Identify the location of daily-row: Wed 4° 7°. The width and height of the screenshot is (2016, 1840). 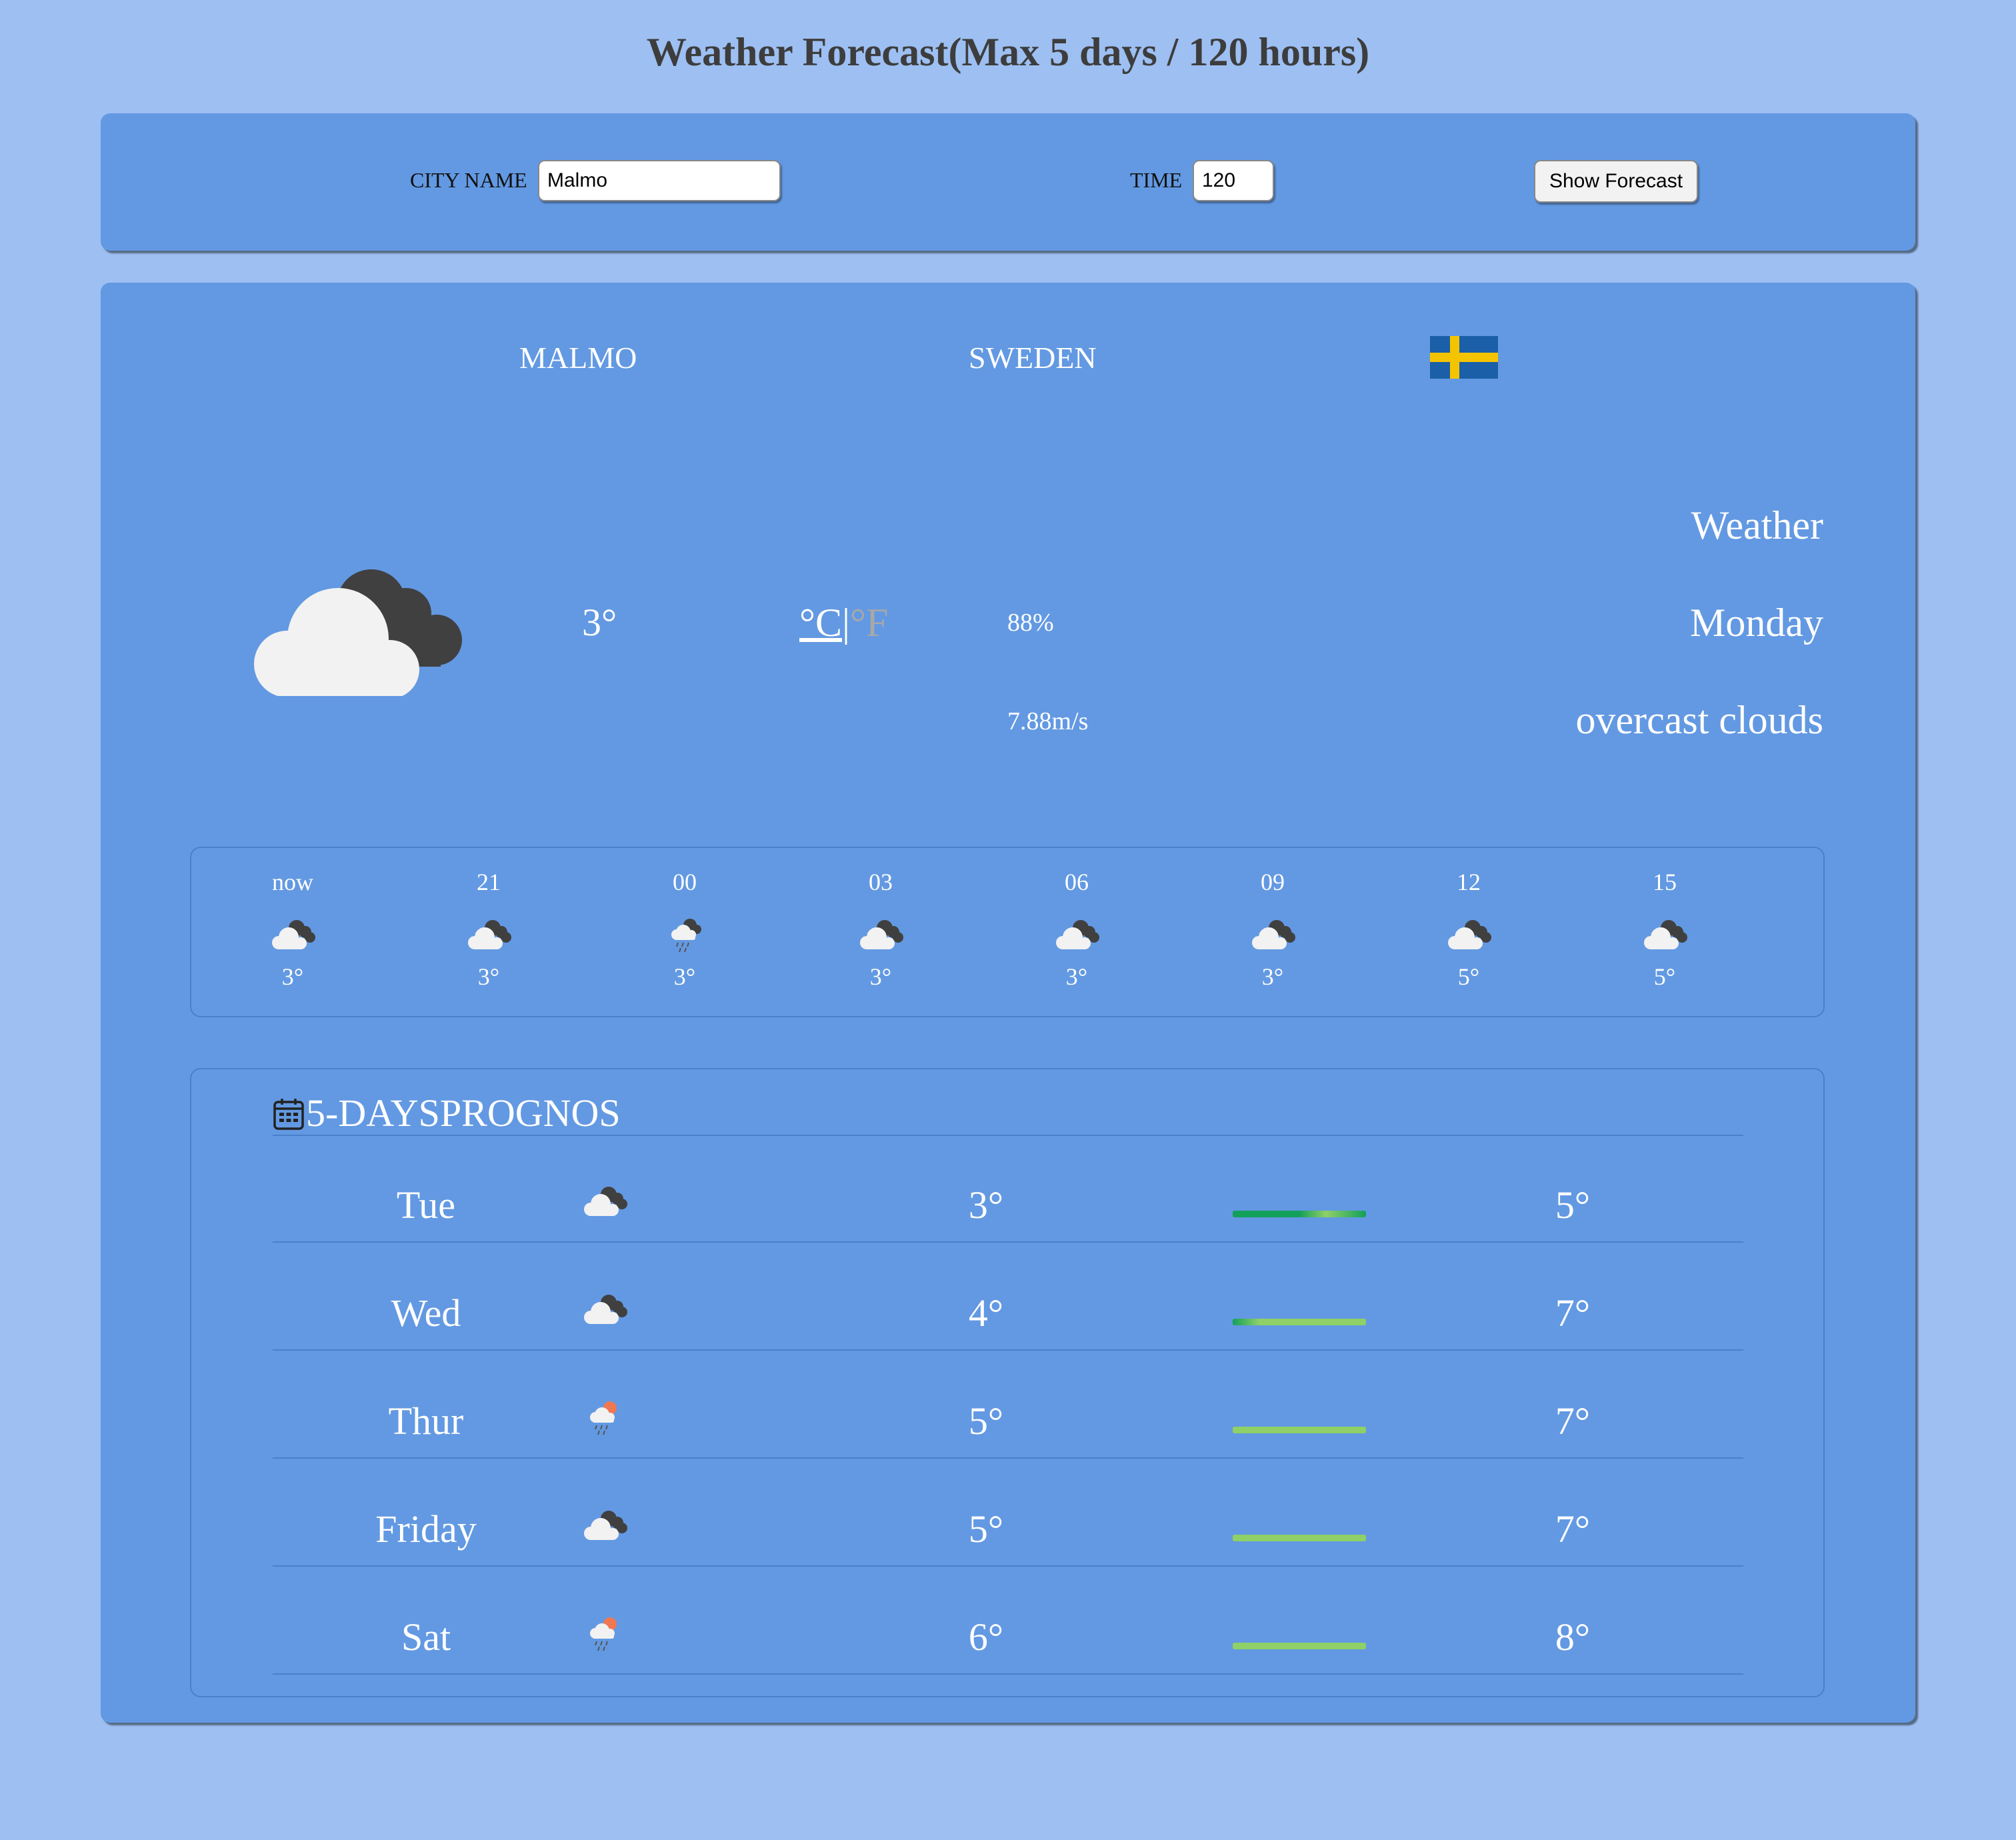
(1008, 1297).